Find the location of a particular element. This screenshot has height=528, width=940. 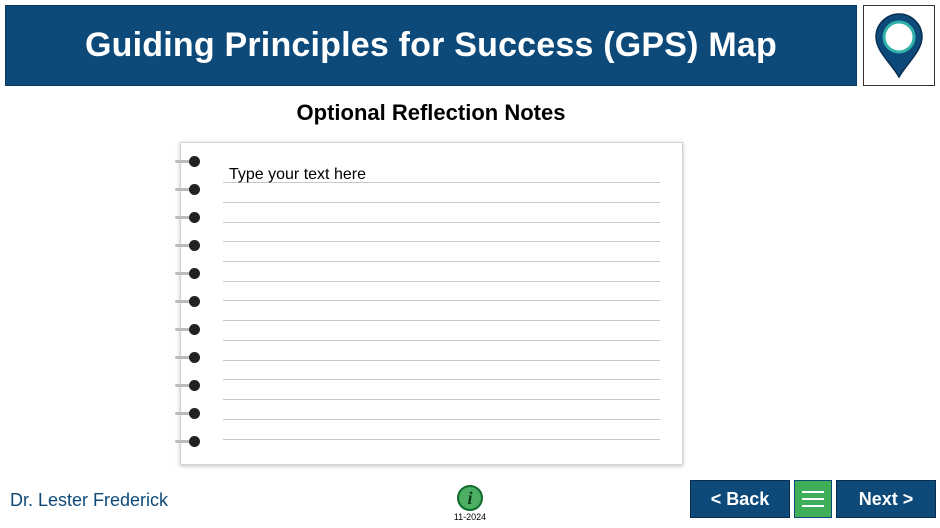

hamburger-menu-icon is located at coordinates (813, 492).